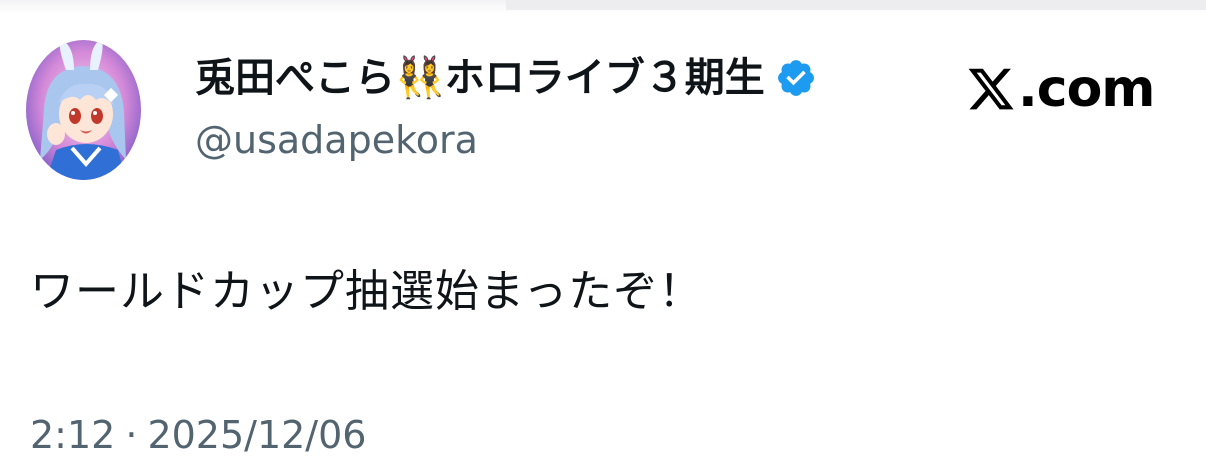  I want to click on display-name-text: 兎田ぺこら👯‍♀️ホロライブ３期生, so click(480, 78).